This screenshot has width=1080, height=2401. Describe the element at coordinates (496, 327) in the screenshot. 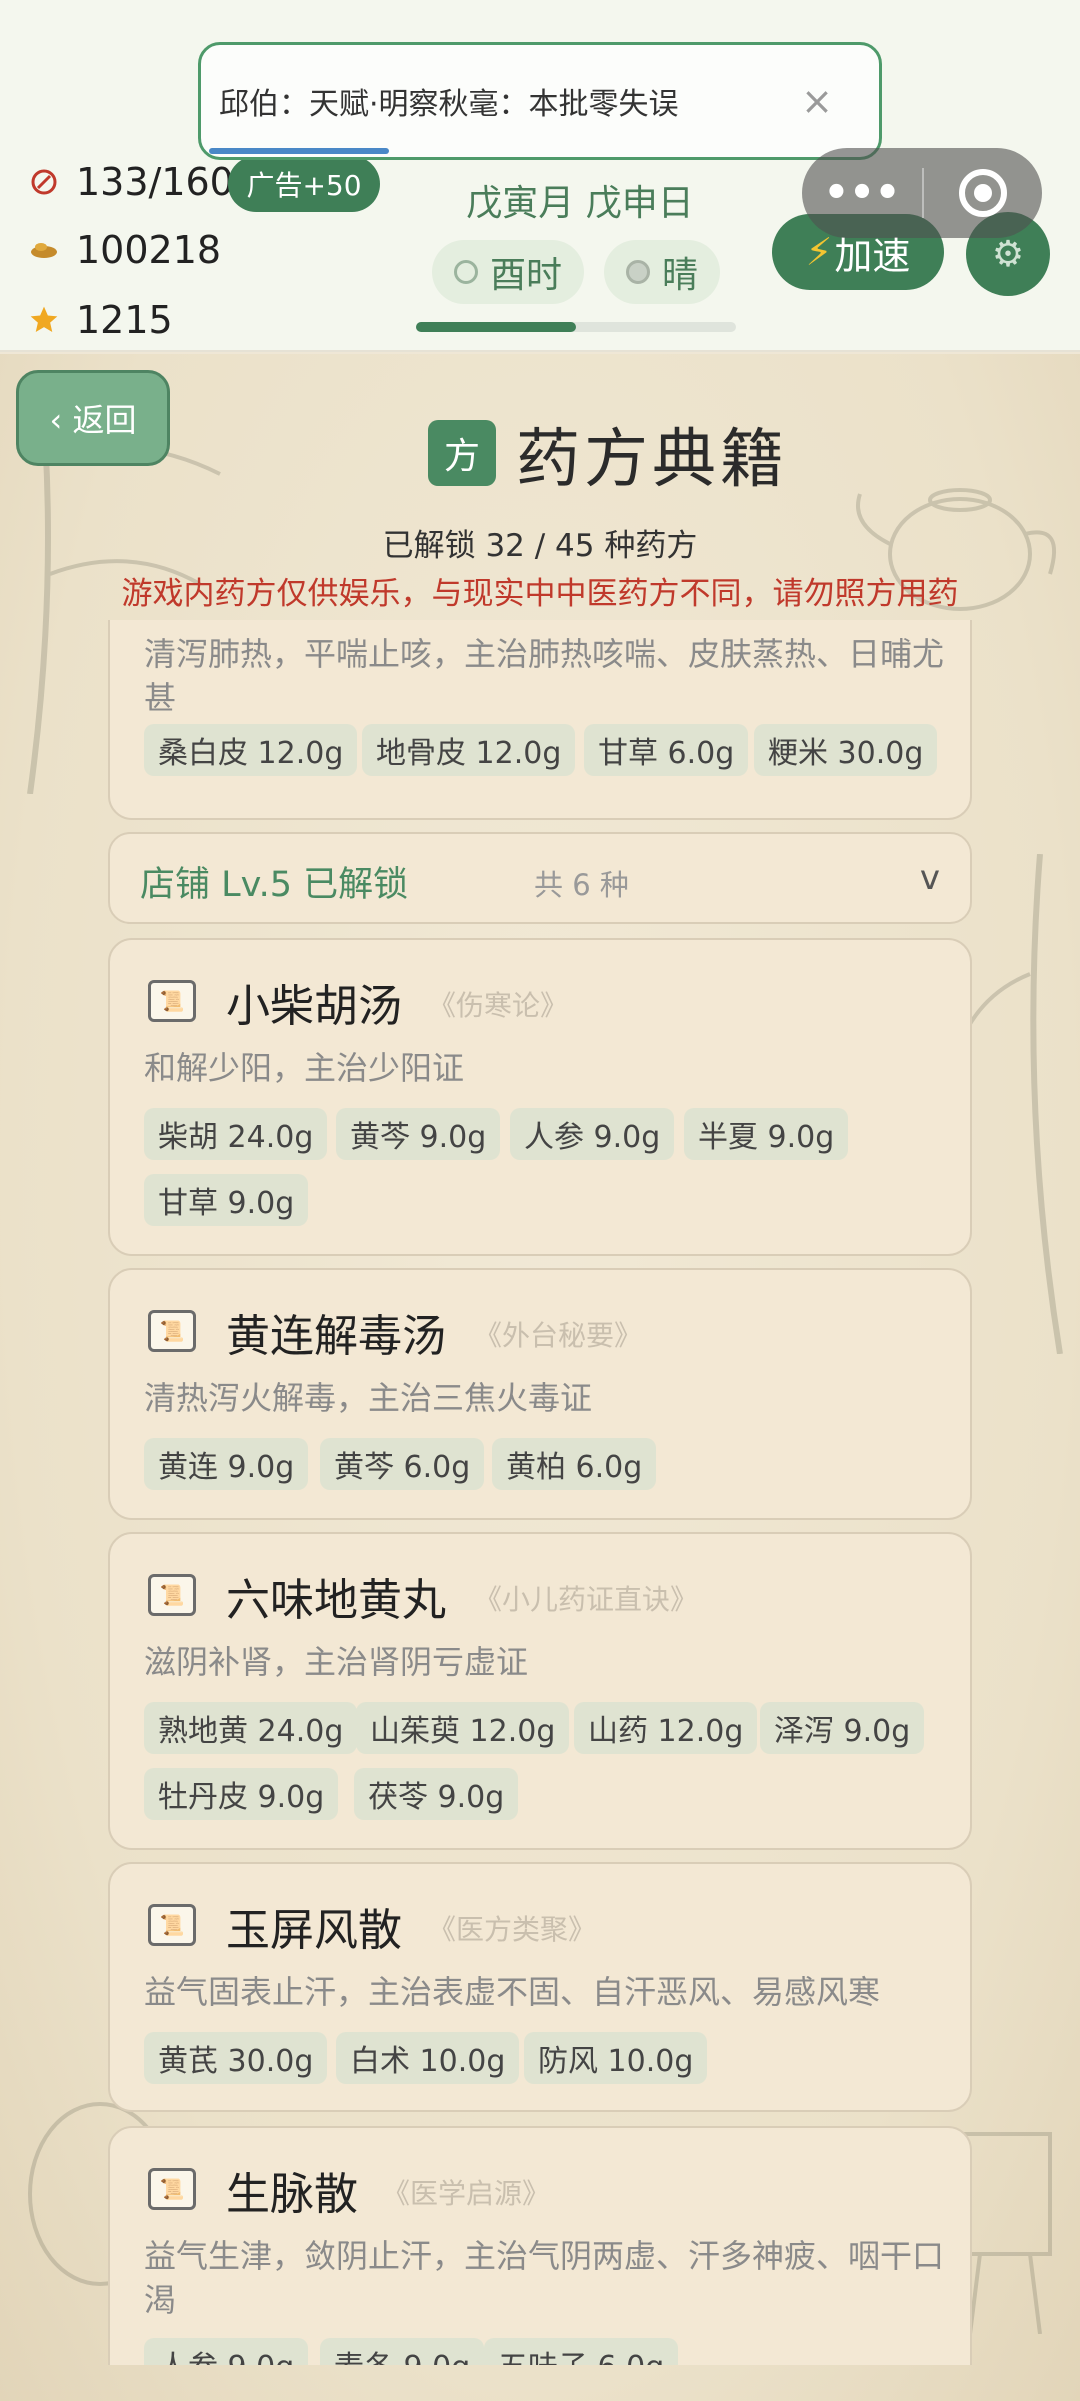

I see `day-progress-fill` at that location.